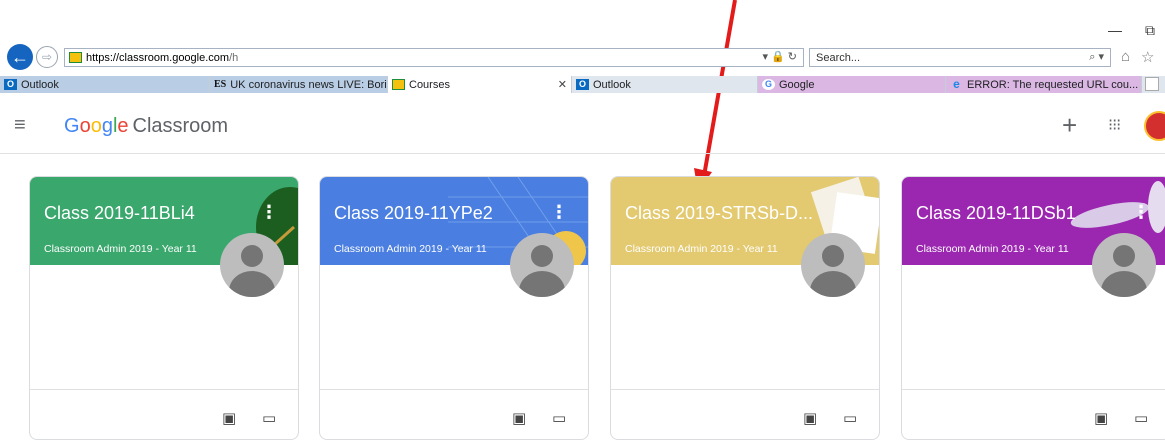 This screenshot has width=1165, height=443. What do you see at coordinates (1152, 84) in the screenshot?
I see `new-tab-button` at bounding box center [1152, 84].